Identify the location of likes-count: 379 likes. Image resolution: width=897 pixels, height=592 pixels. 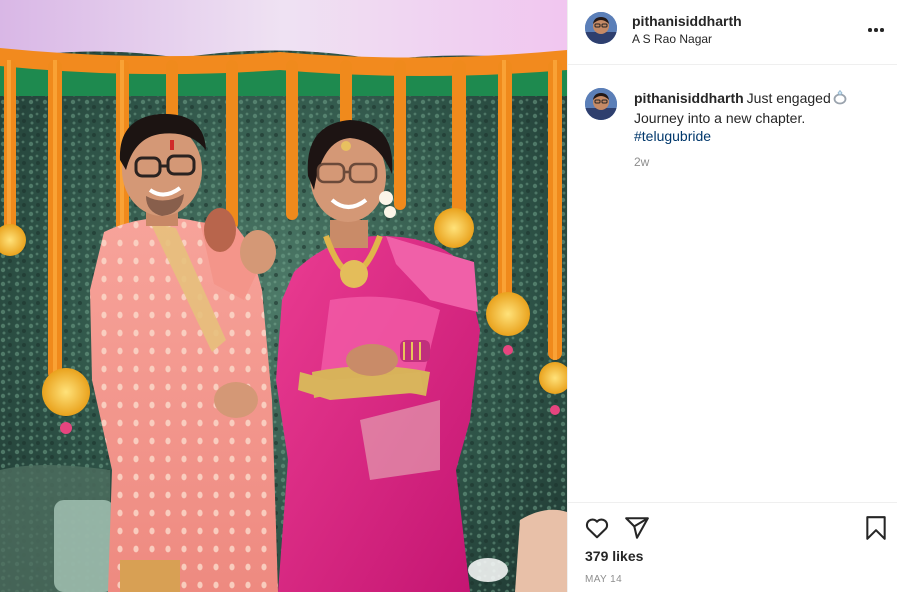
(614, 556).